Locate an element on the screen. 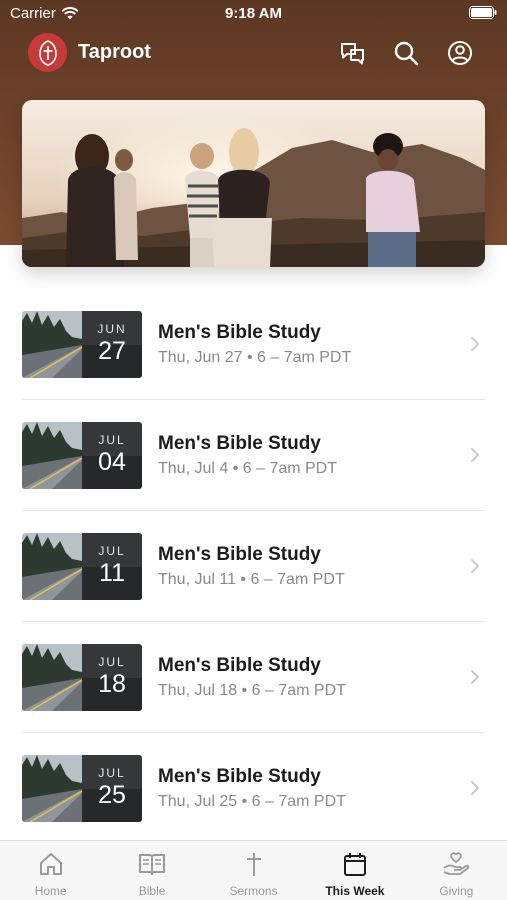 This screenshot has height=900, width=507. event-date-badge: JUL 04 is located at coordinates (112, 455).